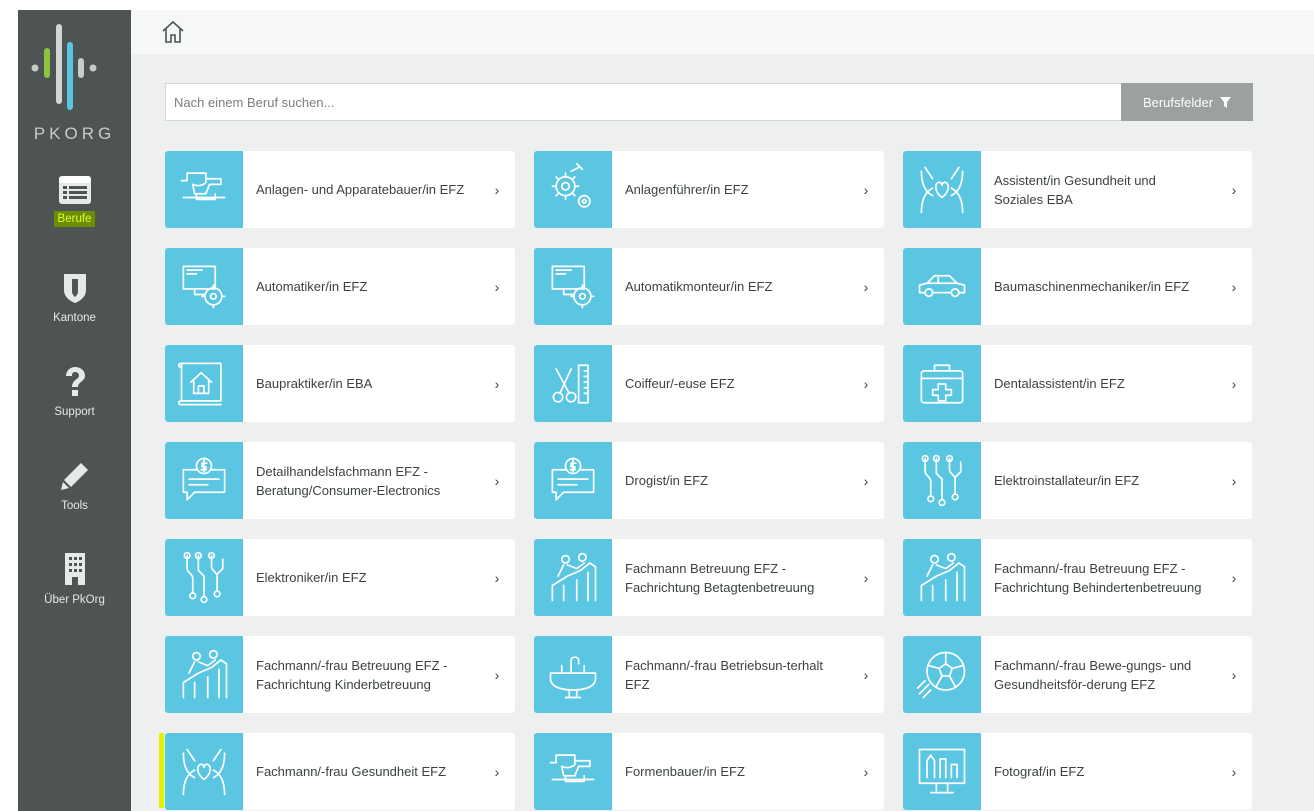  I want to click on sidebar-item-label: Über PkOrg, so click(74, 600).